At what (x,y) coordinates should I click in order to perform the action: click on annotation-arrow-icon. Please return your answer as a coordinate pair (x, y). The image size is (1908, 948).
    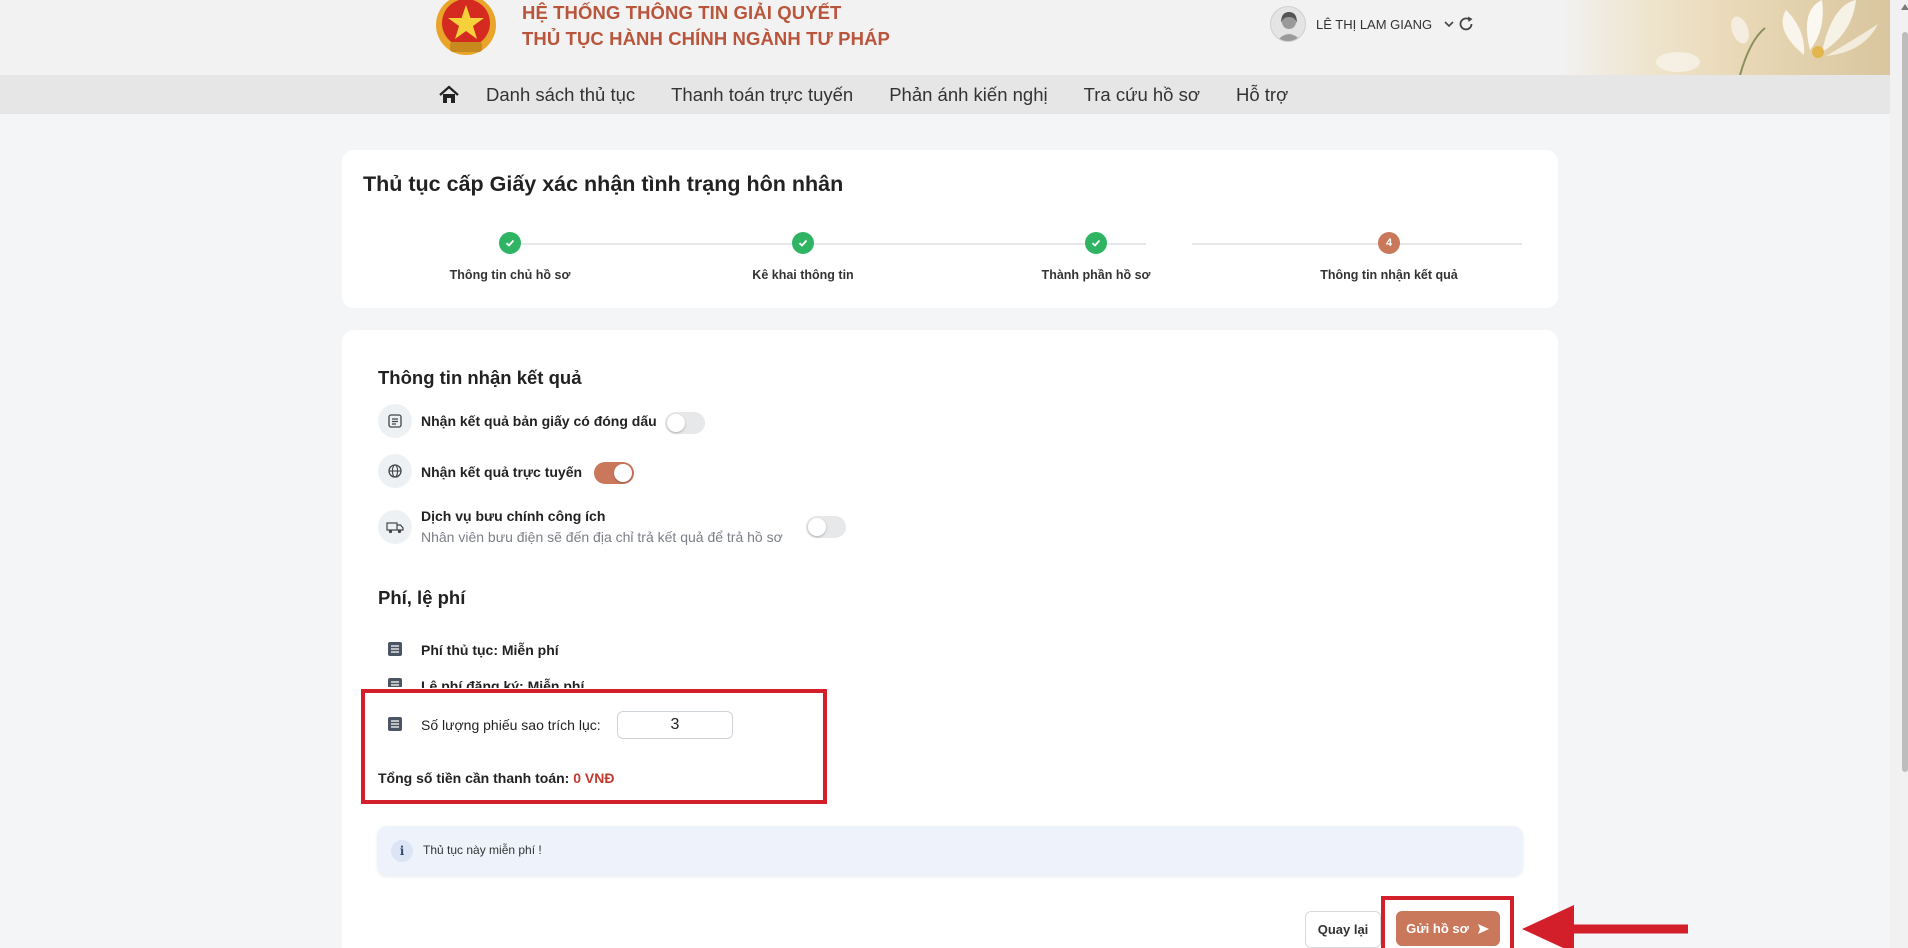
    Looking at the image, I should click on (1605, 926).